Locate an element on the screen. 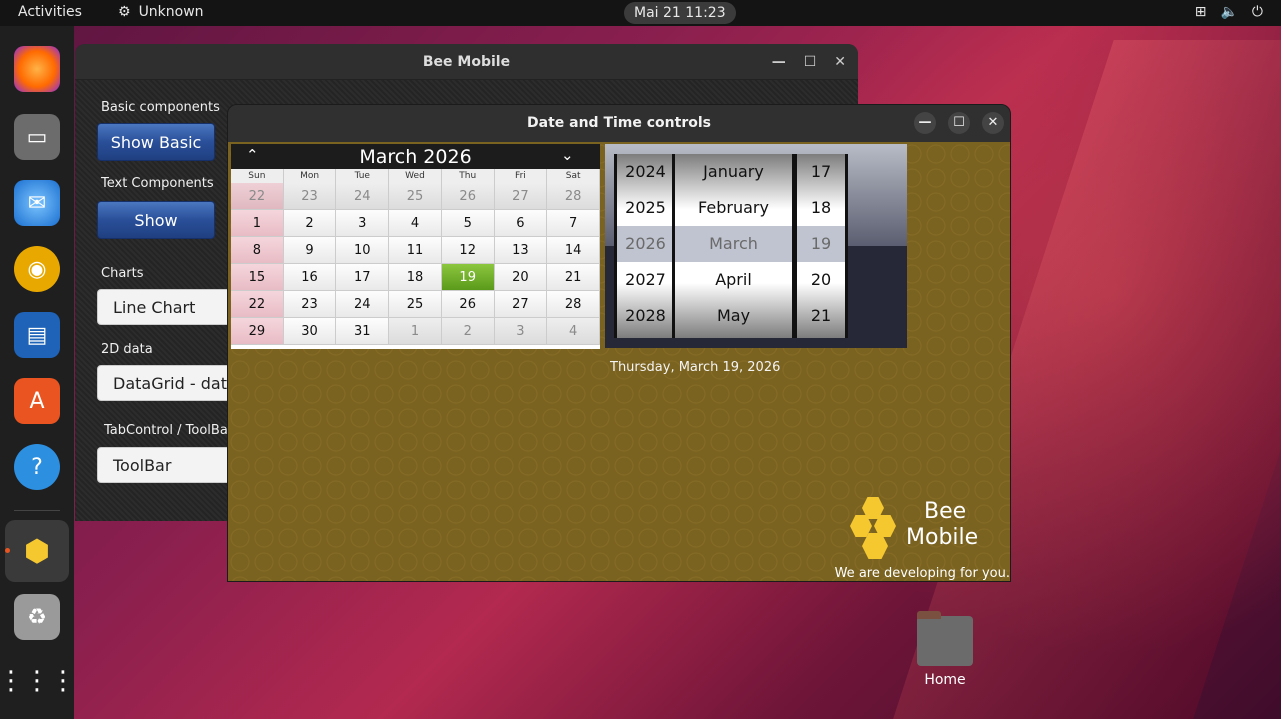  weekday-label: Fri is located at coordinates (521, 176).